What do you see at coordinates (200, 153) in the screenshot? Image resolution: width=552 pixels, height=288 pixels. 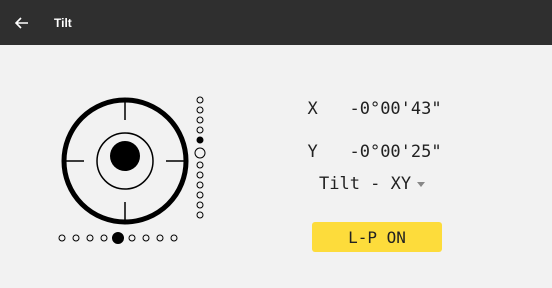 I see `vertical-scale-center` at bounding box center [200, 153].